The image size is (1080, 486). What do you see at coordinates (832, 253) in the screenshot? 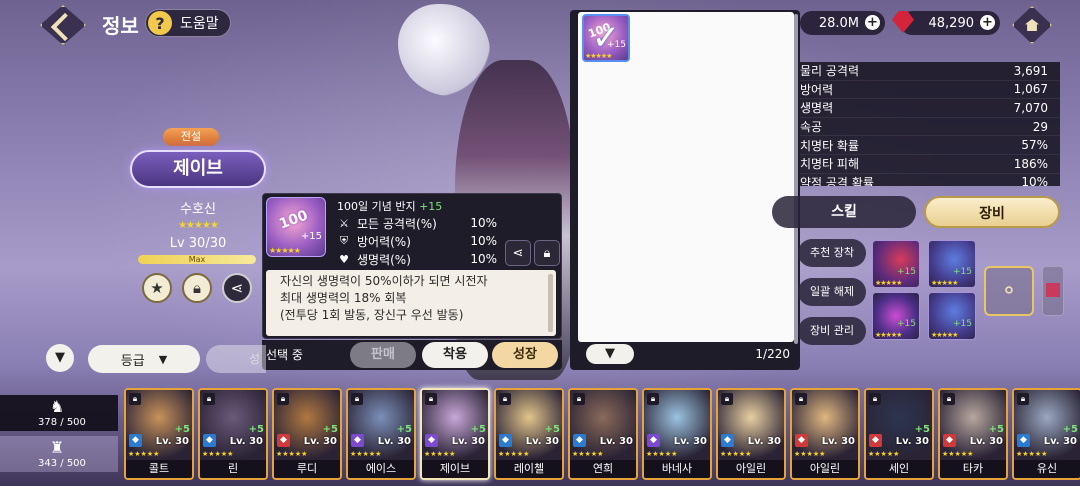
I see `recommend-equip-button: 추천 장착` at bounding box center [832, 253].